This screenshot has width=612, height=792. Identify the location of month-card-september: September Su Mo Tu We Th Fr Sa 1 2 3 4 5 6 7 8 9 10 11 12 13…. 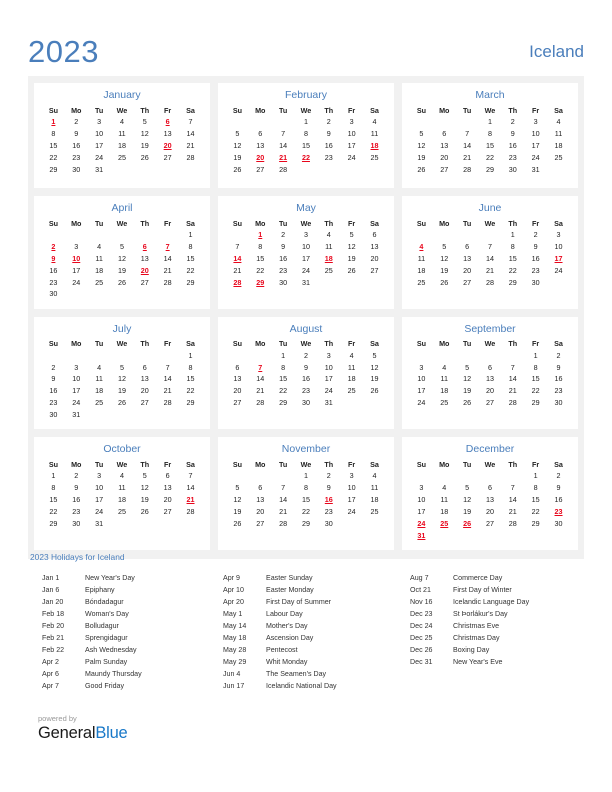
(490, 373).